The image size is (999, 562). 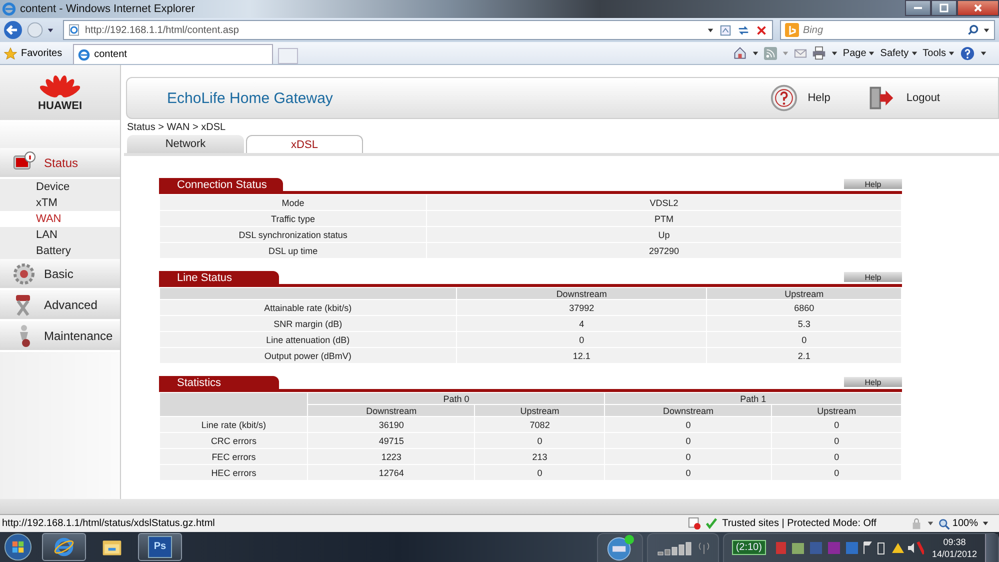 I want to click on table-cell: Mode, so click(x=293, y=202).